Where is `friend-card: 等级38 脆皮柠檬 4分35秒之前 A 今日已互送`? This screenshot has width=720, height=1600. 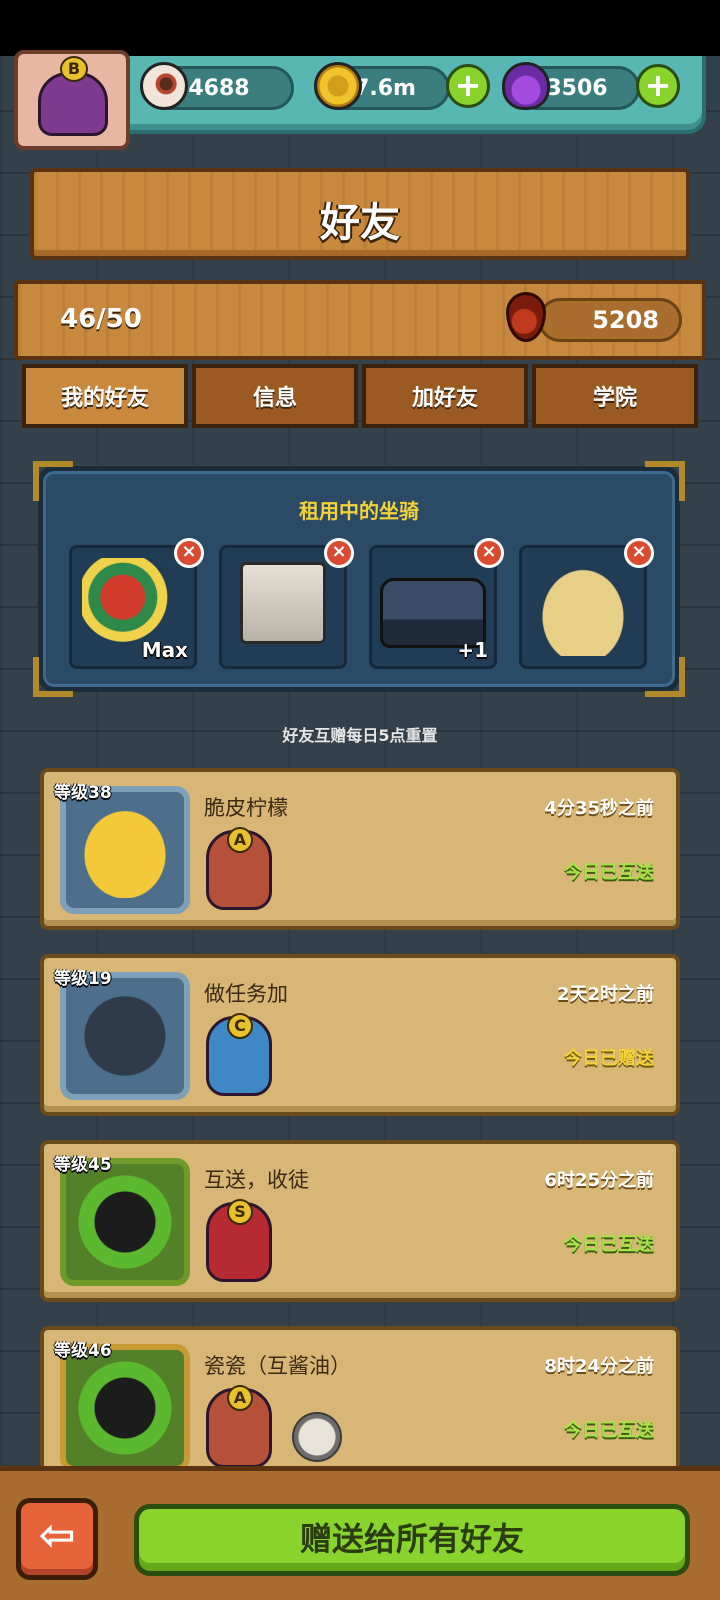 friend-card: 等级38 脆皮柠檬 4分35秒之前 A 今日已互送 is located at coordinates (360, 849).